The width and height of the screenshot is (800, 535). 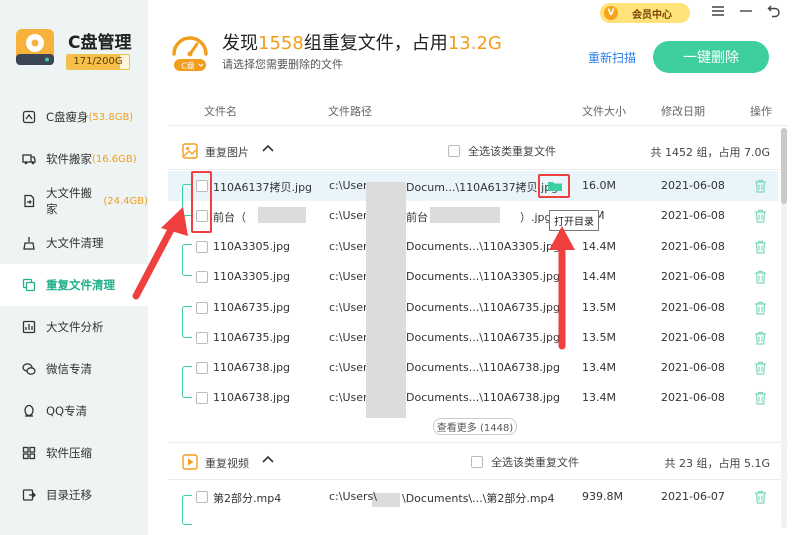 I want to click on file-move-icon, so click(x=29, y=201).